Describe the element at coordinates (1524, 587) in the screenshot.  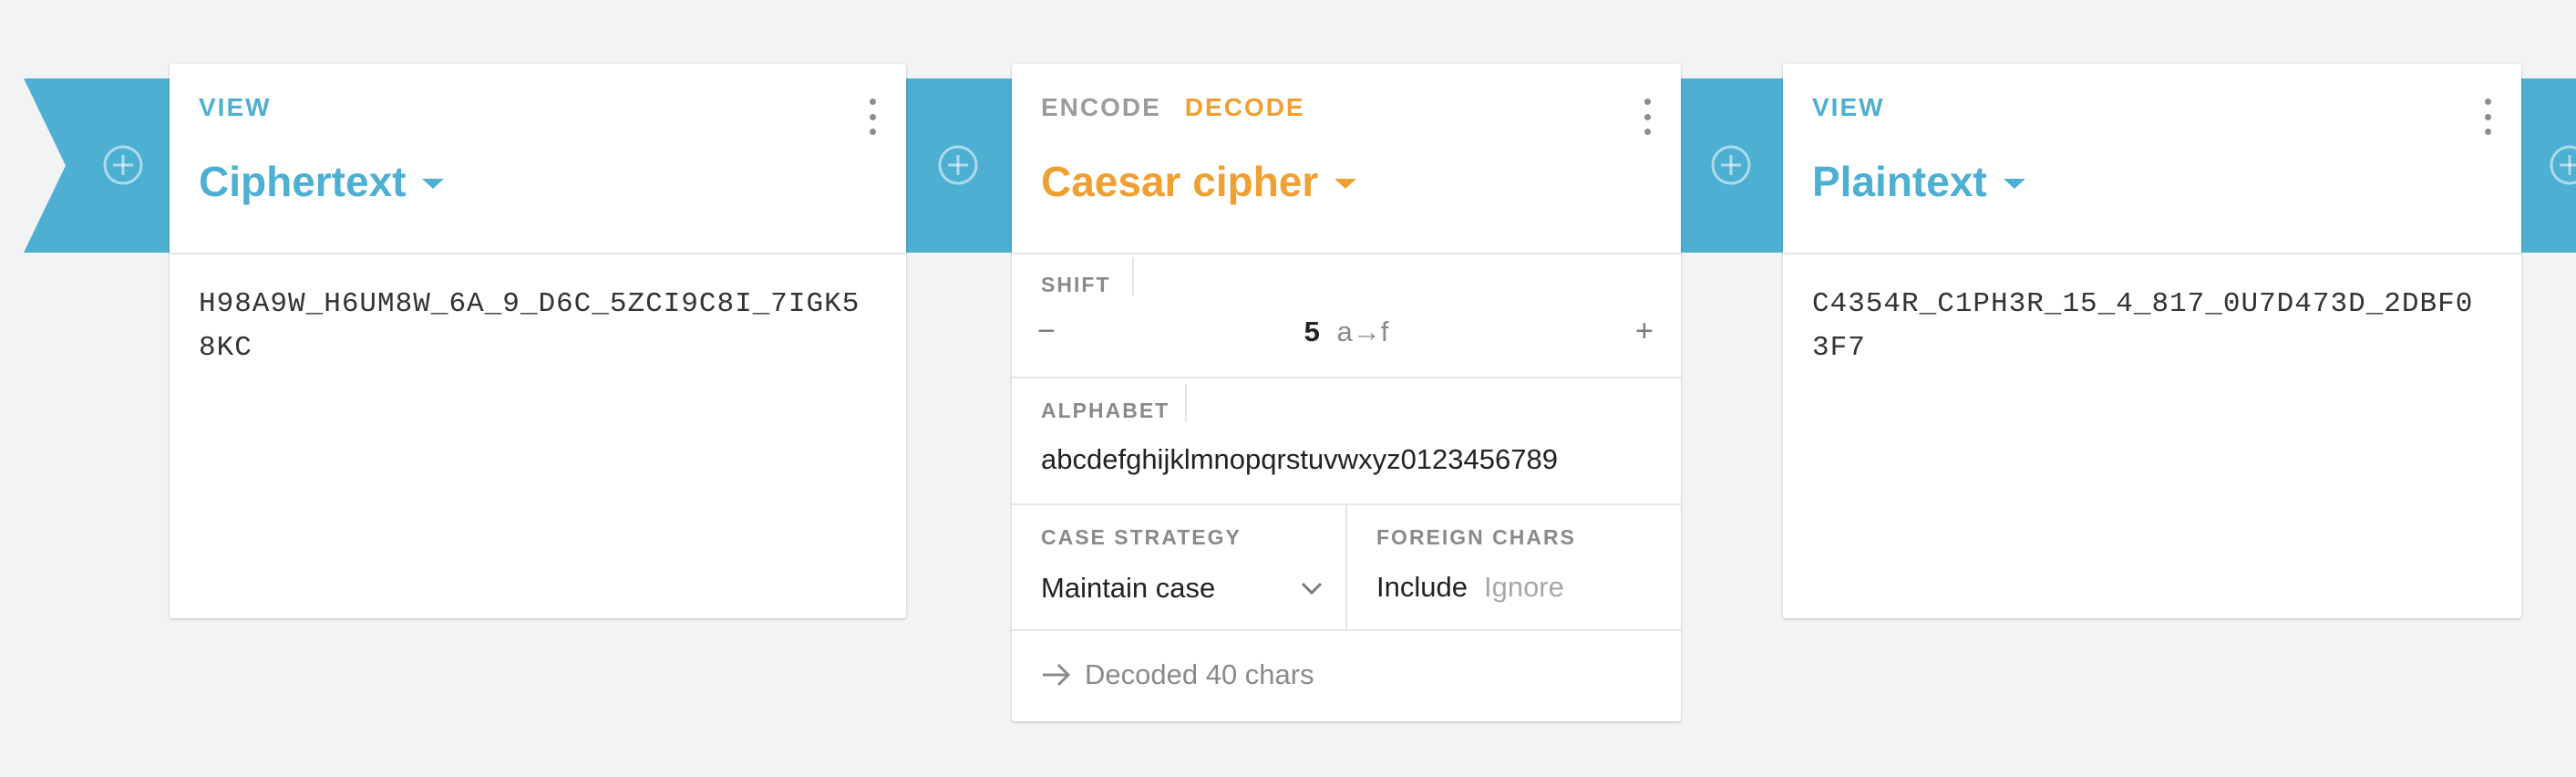
I see `foreign-chars-ignore-option: Ignore` at that location.